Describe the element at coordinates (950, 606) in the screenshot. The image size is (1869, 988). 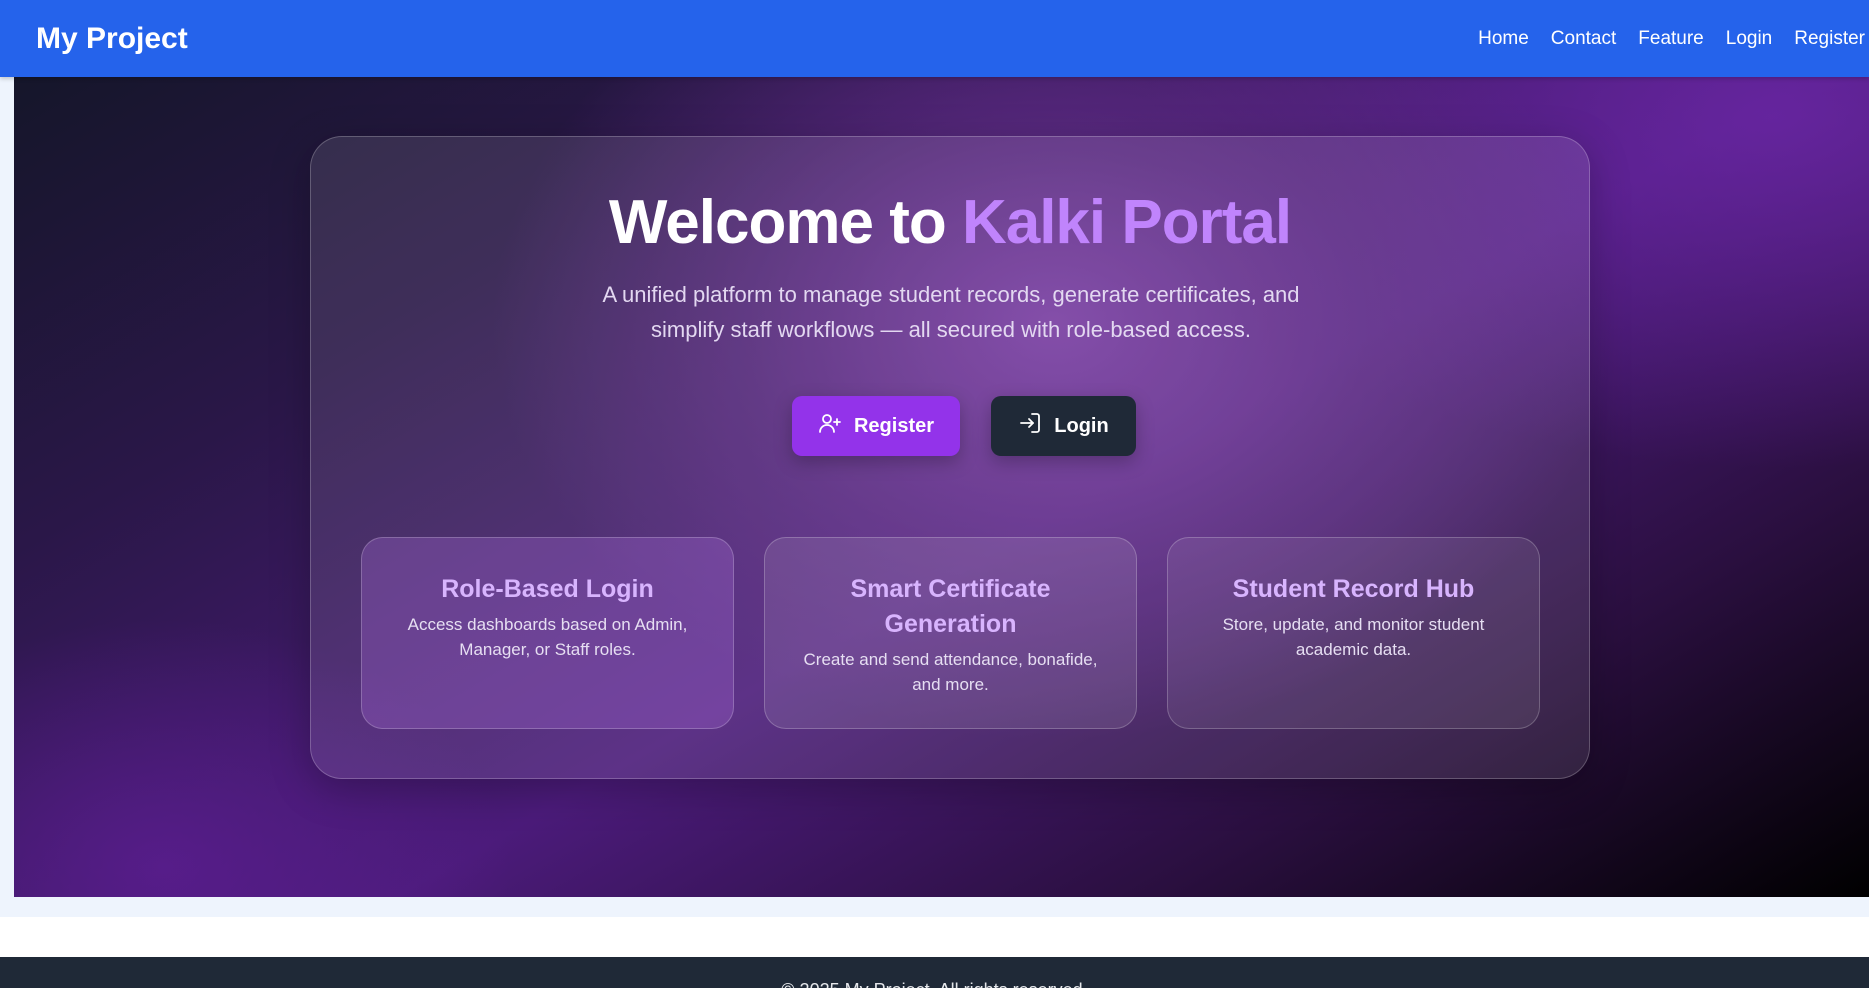
I see `feature-title: Smart Certificate Generation` at that location.